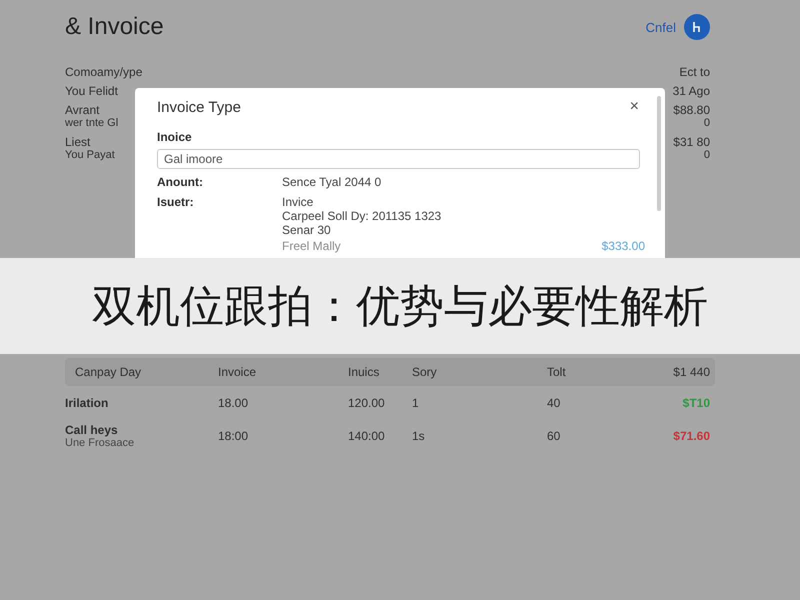  I want to click on table-cell-text: 40, so click(554, 403).